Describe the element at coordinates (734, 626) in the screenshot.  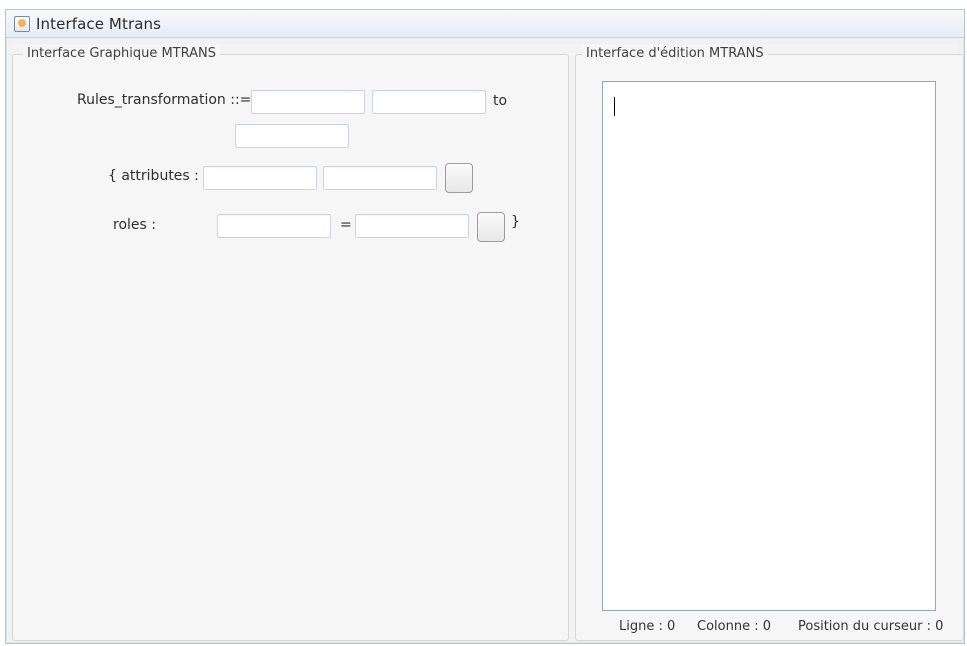
I see `column-status: Colonne : 0` at that location.